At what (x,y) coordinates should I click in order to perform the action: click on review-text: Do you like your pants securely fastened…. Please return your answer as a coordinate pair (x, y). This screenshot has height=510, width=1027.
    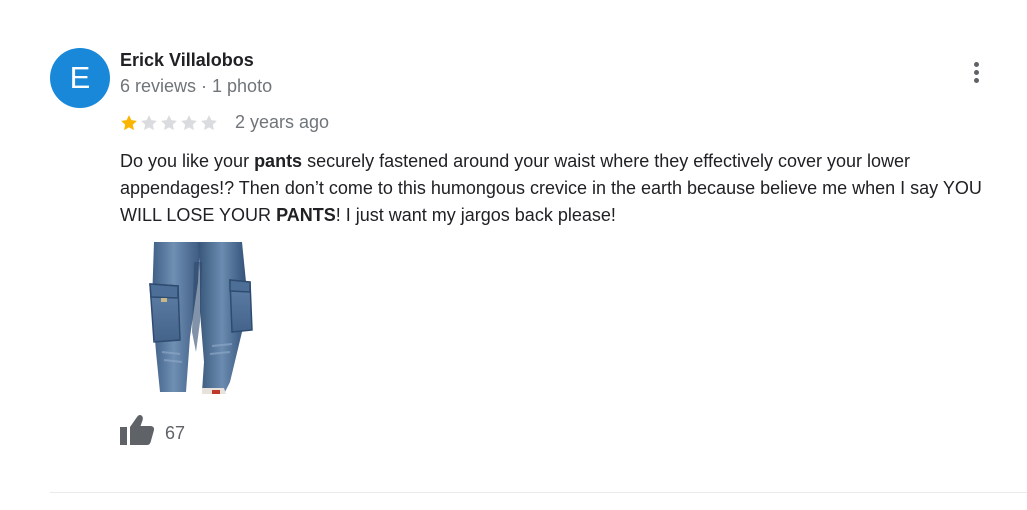
    Looking at the image, I should click on (570, 188).